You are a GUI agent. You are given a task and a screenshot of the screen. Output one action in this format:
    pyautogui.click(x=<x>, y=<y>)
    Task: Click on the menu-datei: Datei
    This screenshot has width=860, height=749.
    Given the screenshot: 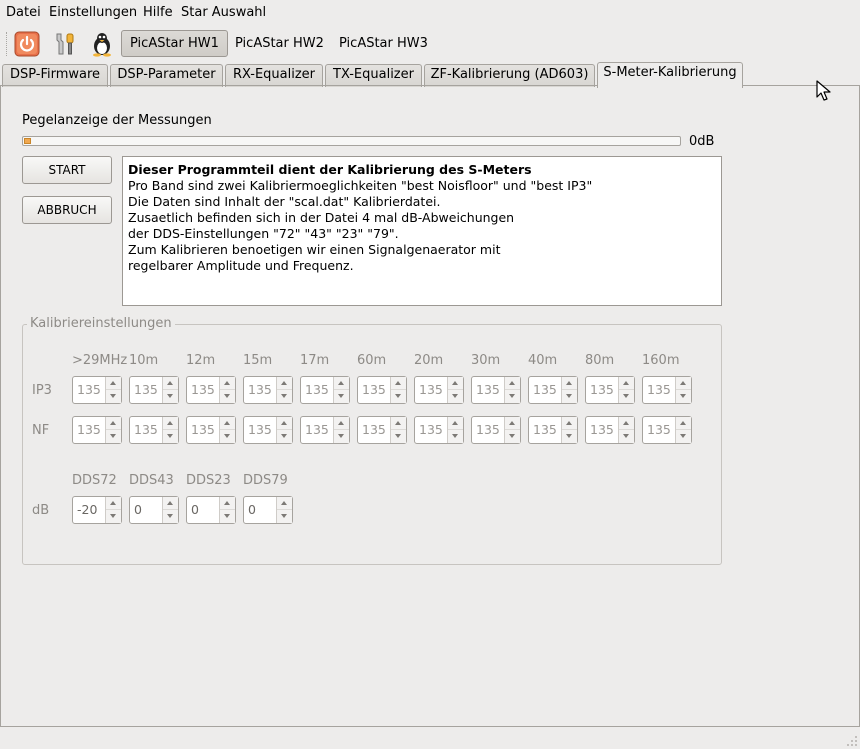 What is the action you would take?
    pyautogui.click(x=23, y=13)
    